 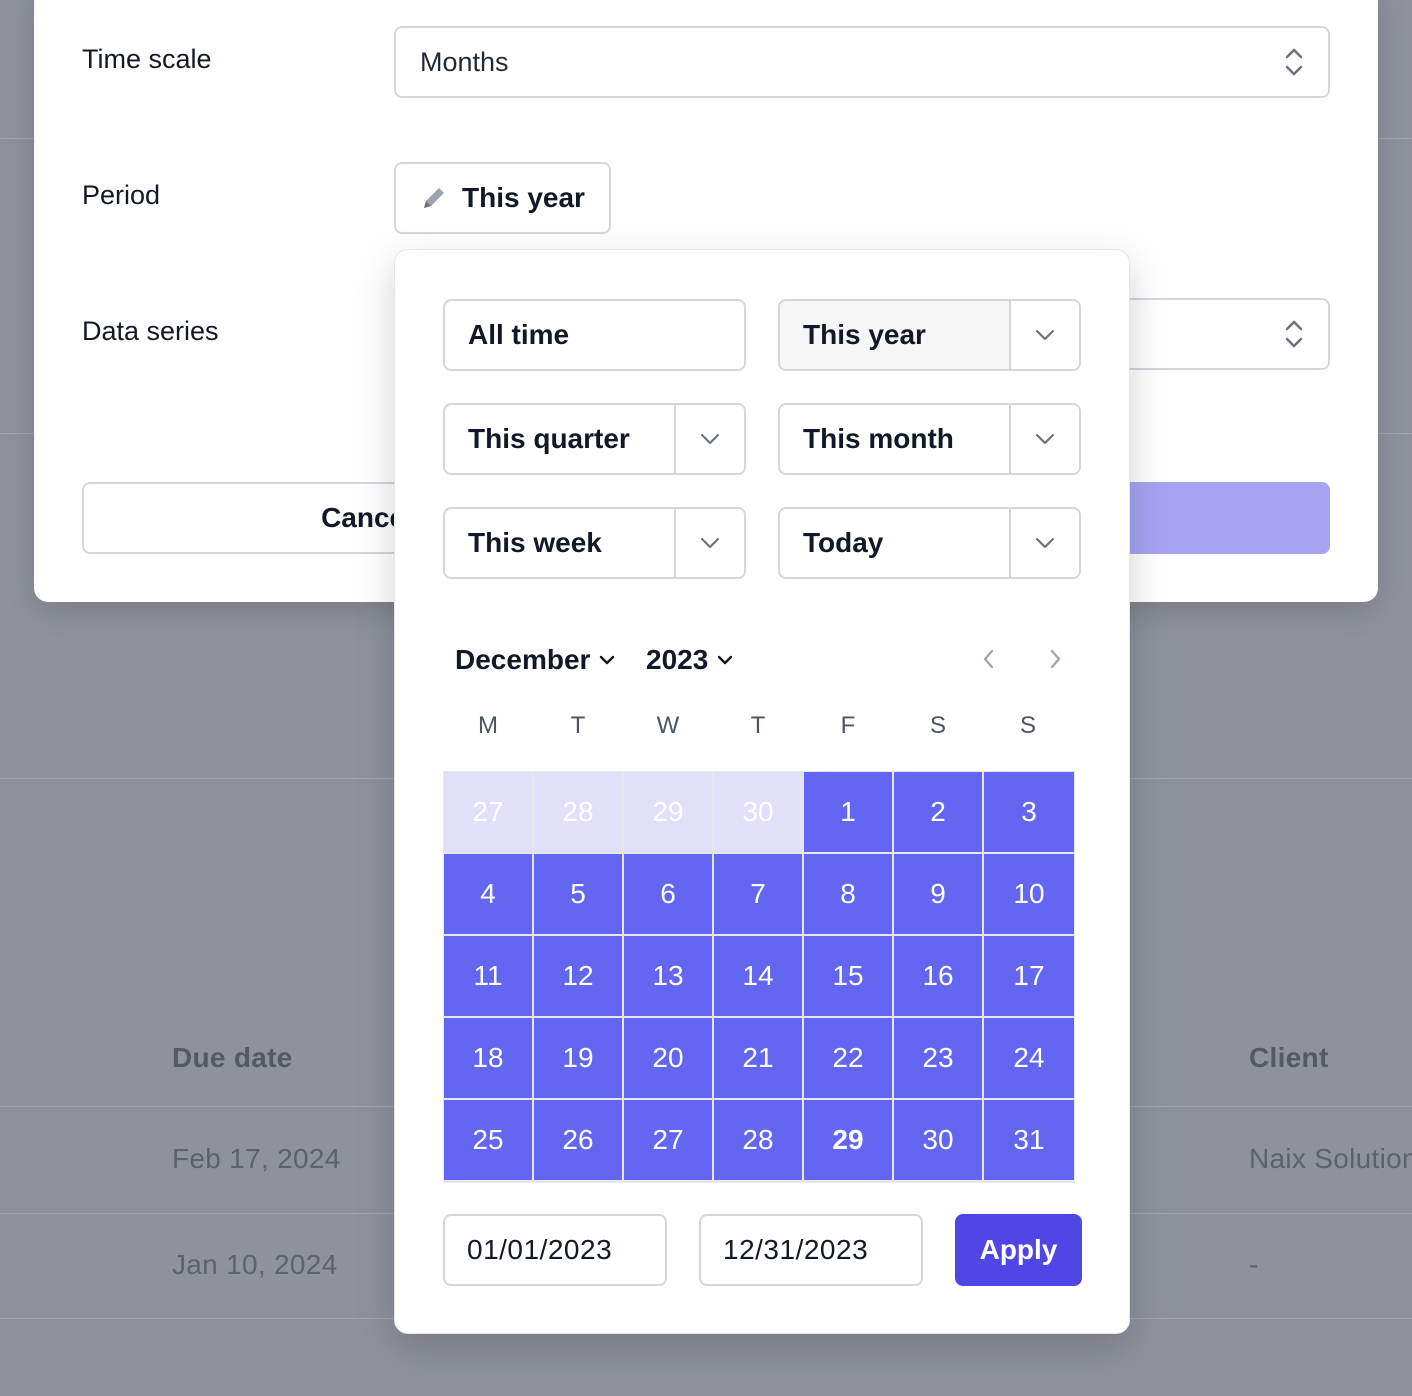 I want to click on preset-label: All time, so click(x=519, y=334).